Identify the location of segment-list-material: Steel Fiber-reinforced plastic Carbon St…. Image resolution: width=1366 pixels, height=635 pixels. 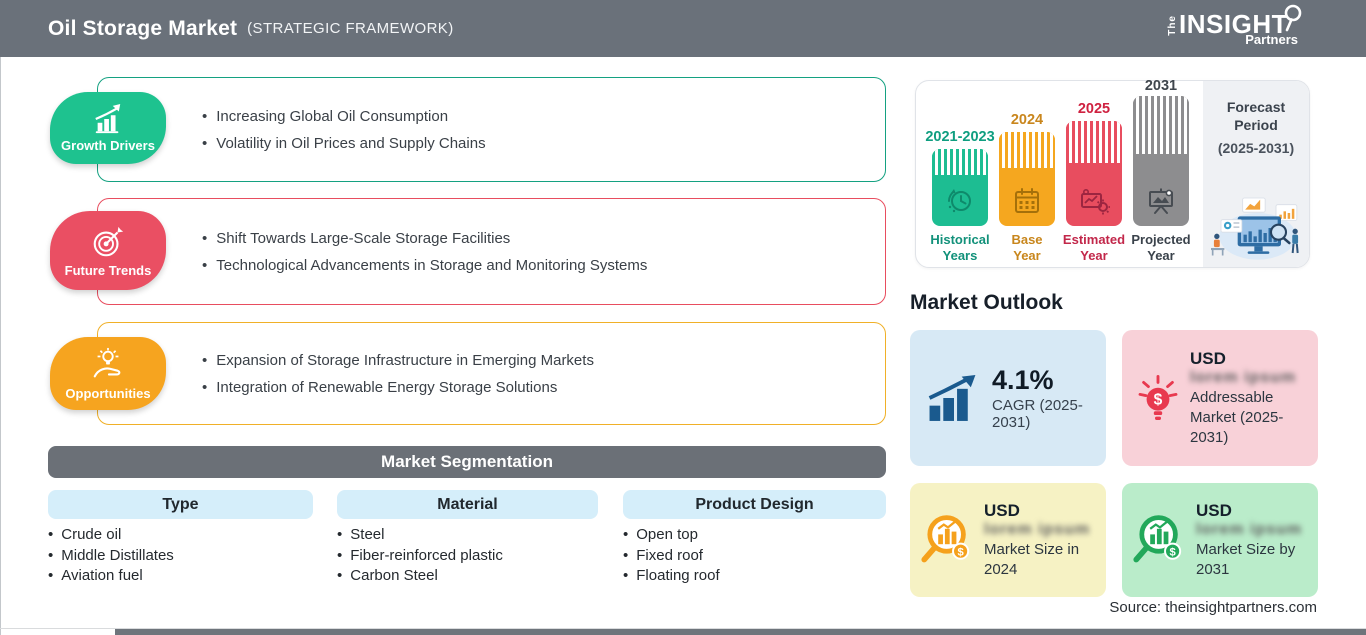
(420, 556).